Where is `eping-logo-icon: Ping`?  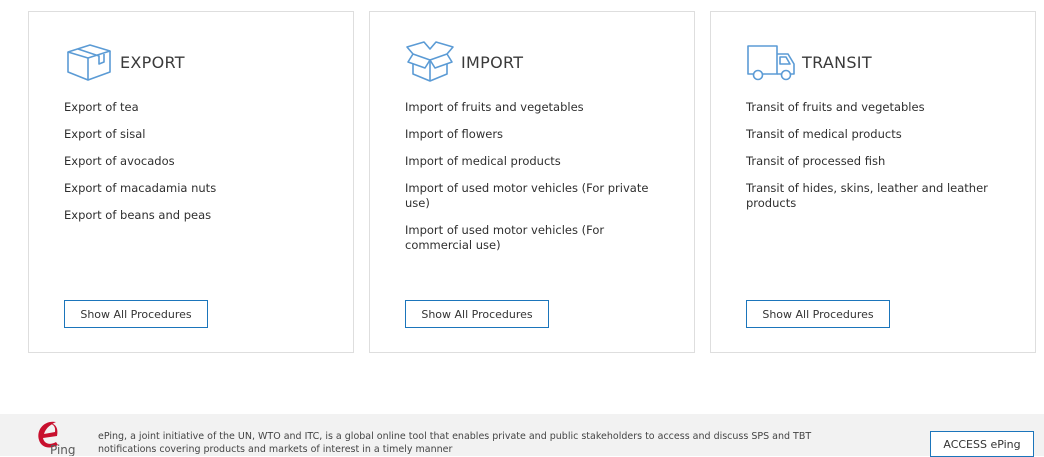
eping-logo-icon: Ping is located at coordinates (57, 438).